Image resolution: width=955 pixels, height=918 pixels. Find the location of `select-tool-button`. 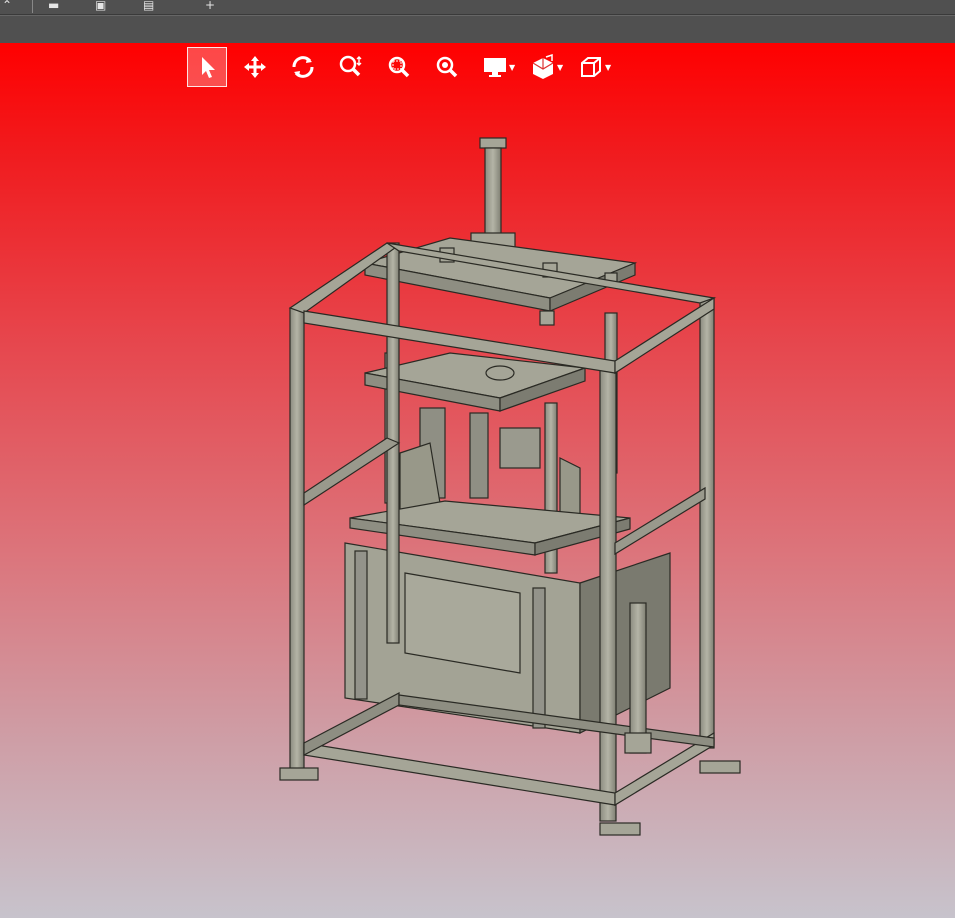

select-tool-button is located at coordinates (207, 67).